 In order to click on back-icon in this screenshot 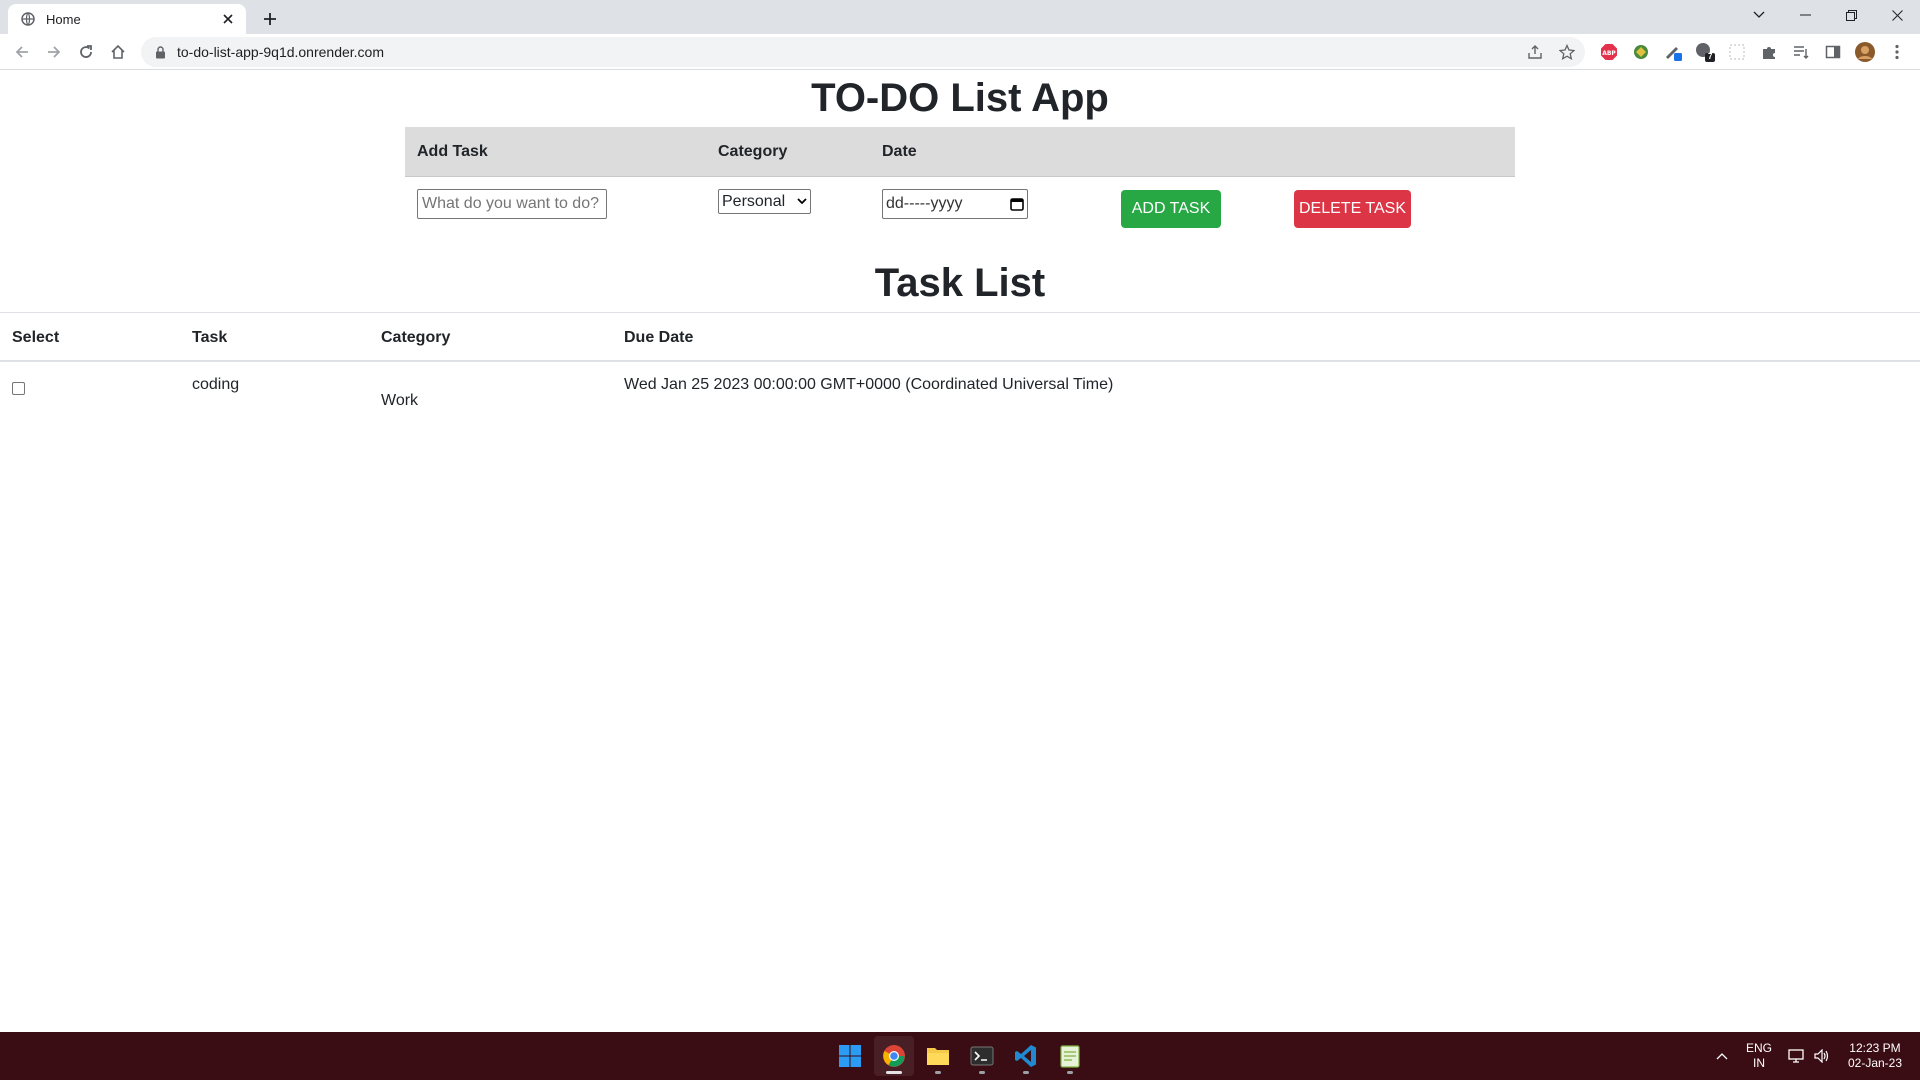, I will do `click(22, 52)`.